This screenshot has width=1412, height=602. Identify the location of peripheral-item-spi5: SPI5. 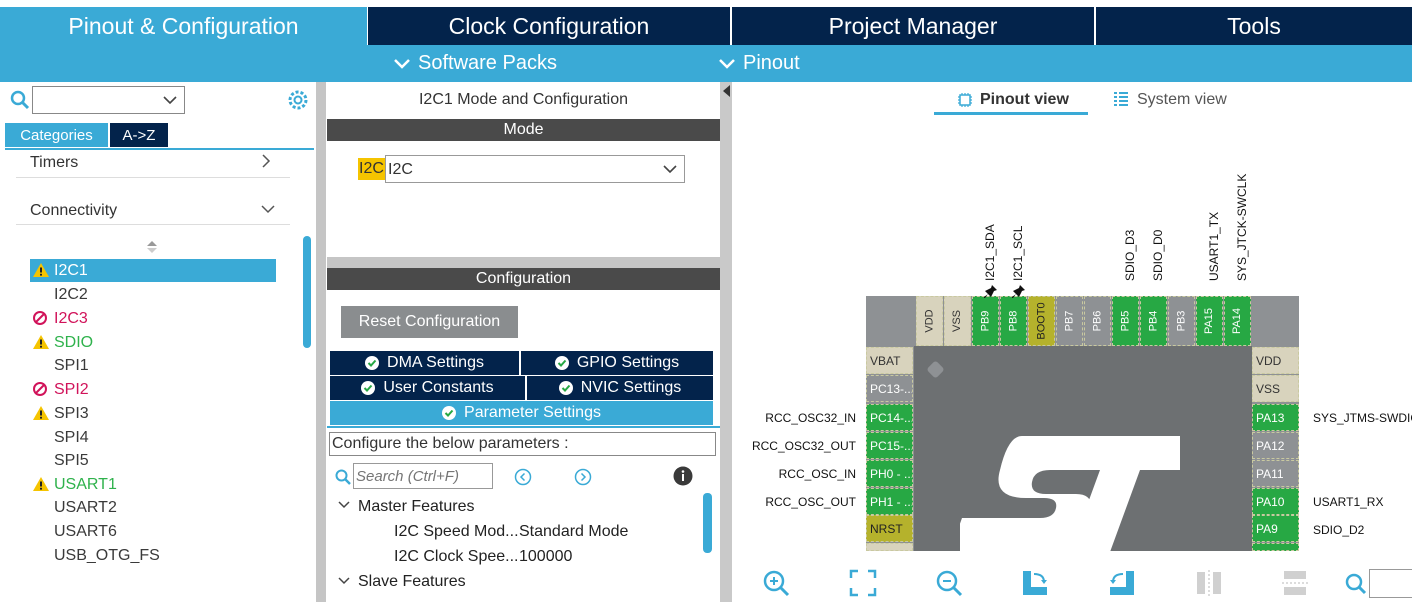
(153, 460).